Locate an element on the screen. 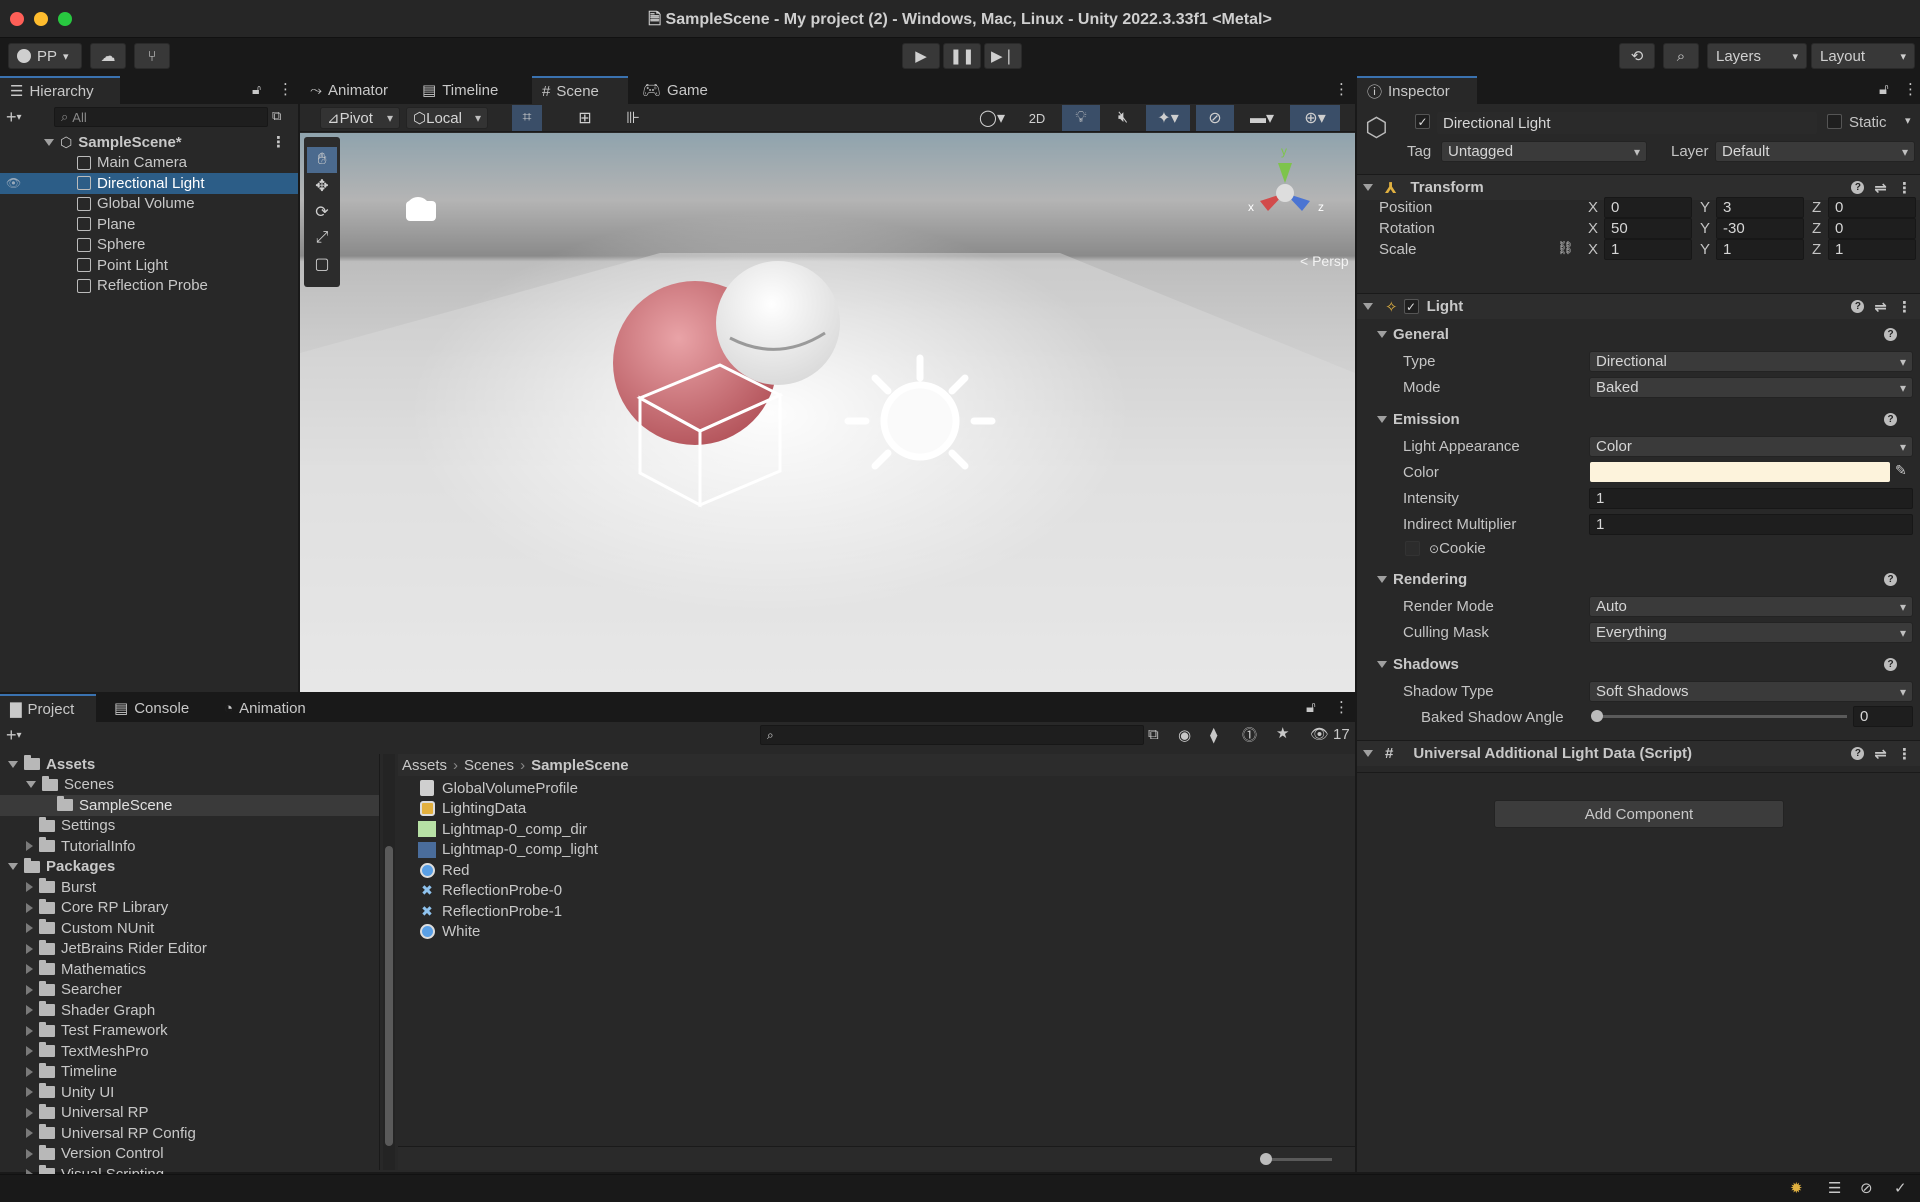  lighting-toggle: 💡︎ is located at coordinates (1081, 118).